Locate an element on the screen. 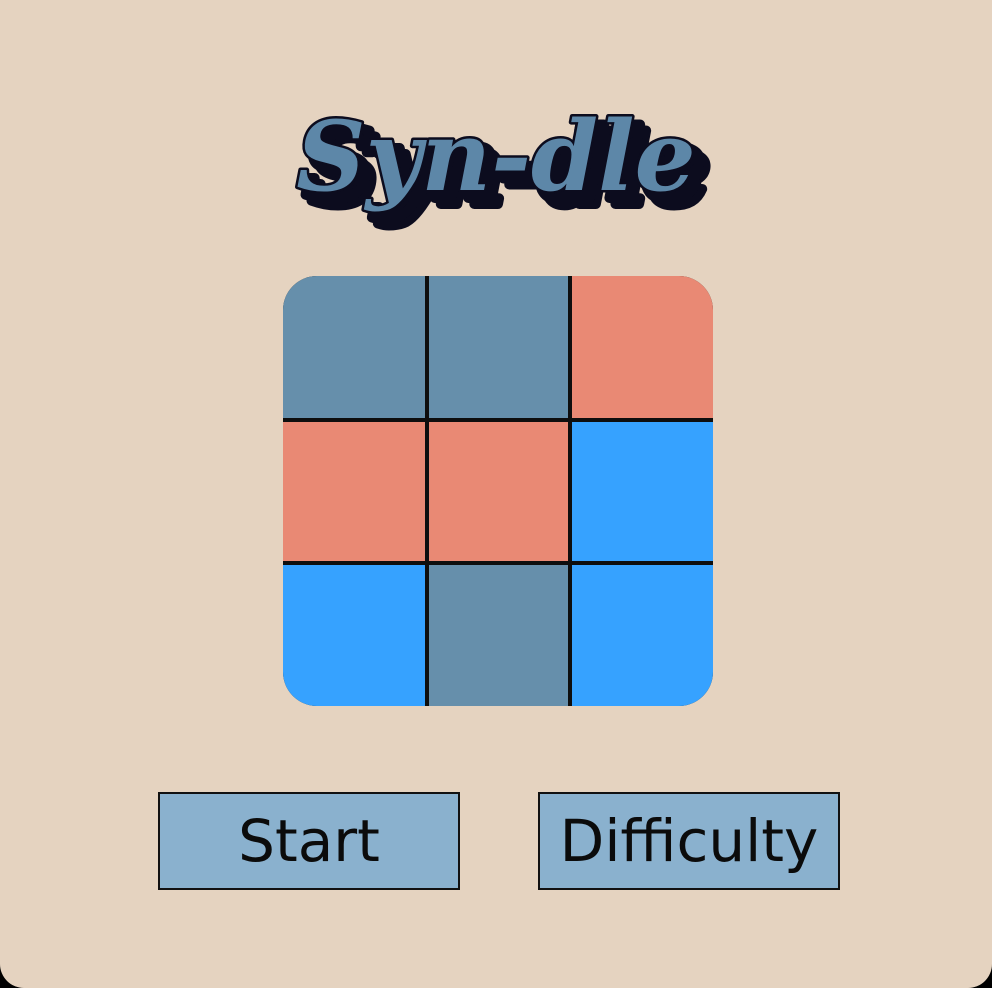 Image resolution: width=992 pixels, height=988 pixels. difficulty-button: Difficulty is located at coordinates (689, 841).